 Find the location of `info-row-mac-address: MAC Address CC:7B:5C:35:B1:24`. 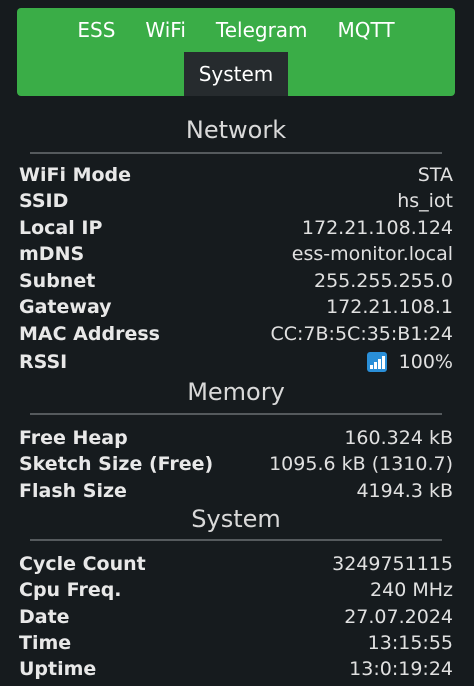

info-row-mac-address: MAC Address CC:7B:5C:35:B1:24 is located at coordinates (236, 334).